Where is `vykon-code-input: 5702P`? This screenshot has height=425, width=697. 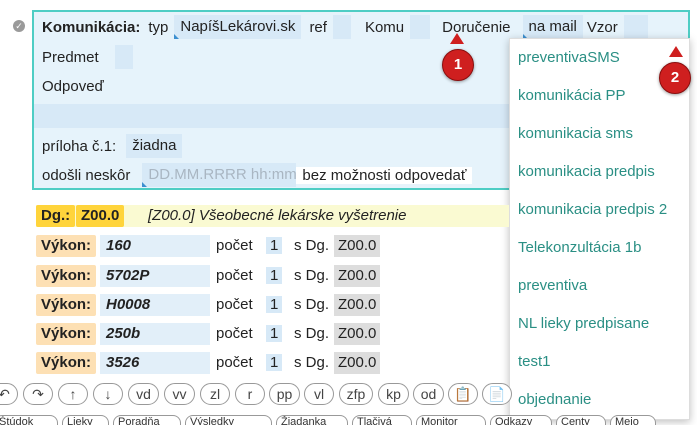
vykon-code-input: 5702P is located at coordinates (155, 276).